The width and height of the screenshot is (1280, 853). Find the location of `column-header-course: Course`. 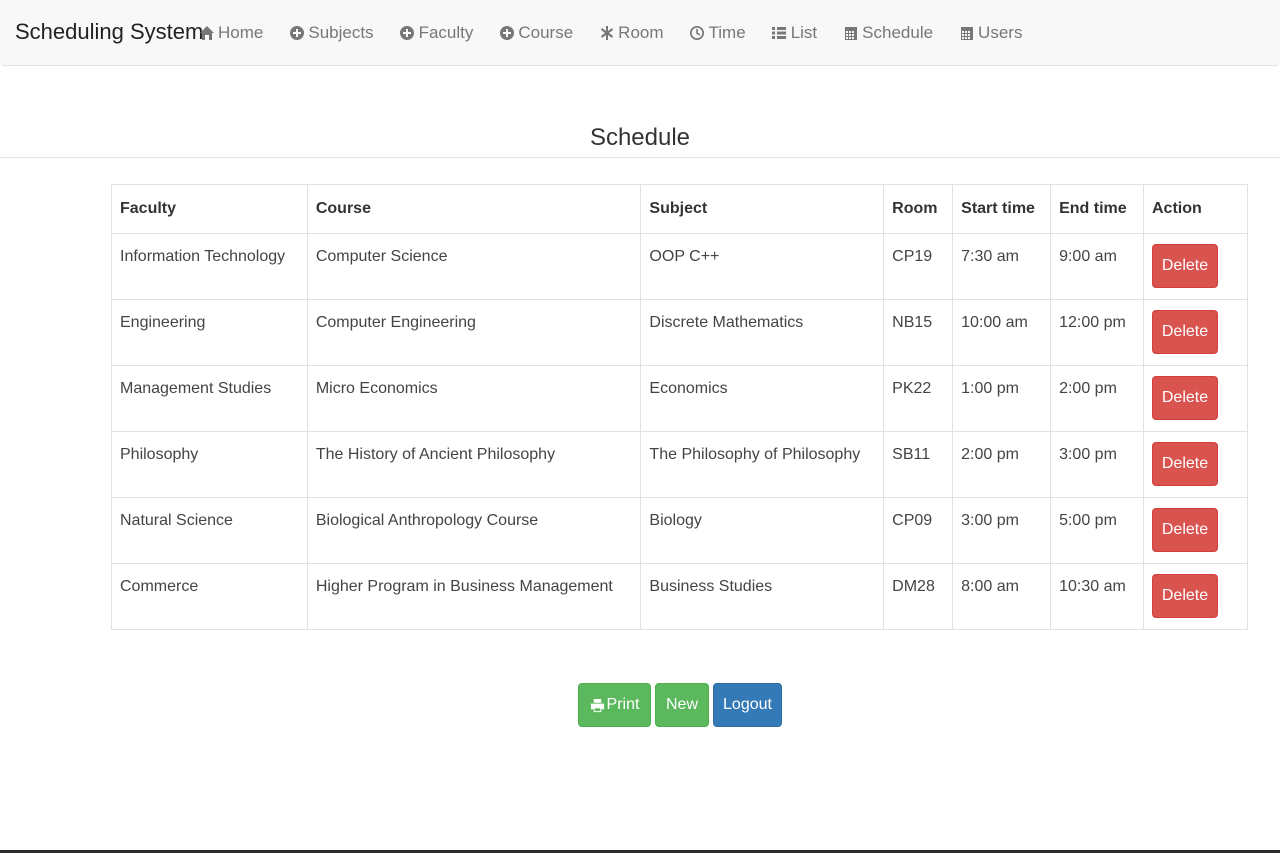

column-header-course: Course is located at coordinates (474, 209).